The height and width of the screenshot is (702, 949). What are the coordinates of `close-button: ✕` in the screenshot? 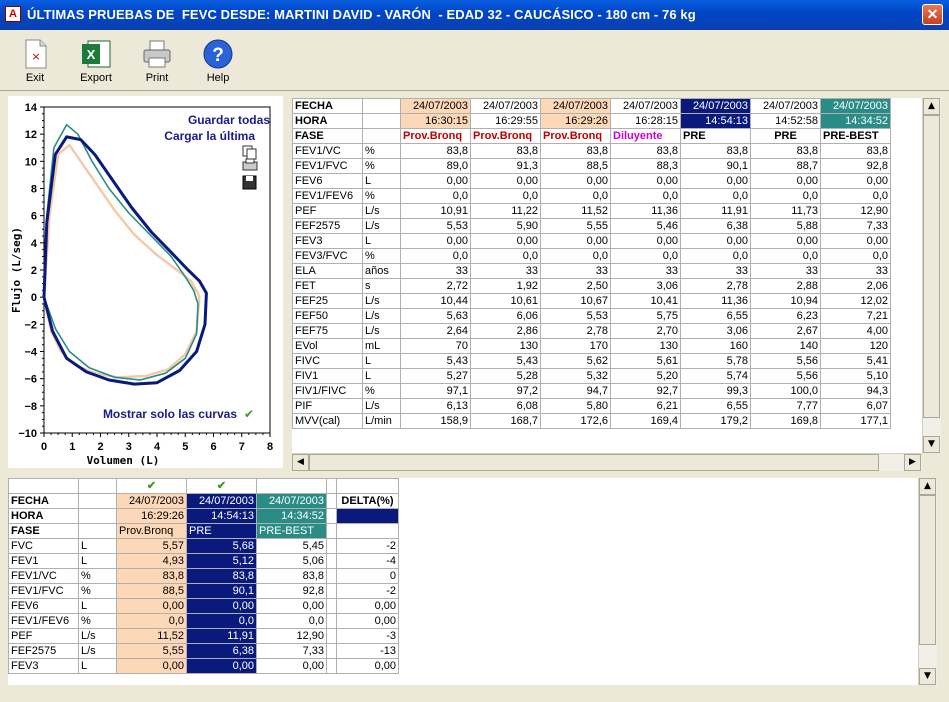 It's located at (932, 14).